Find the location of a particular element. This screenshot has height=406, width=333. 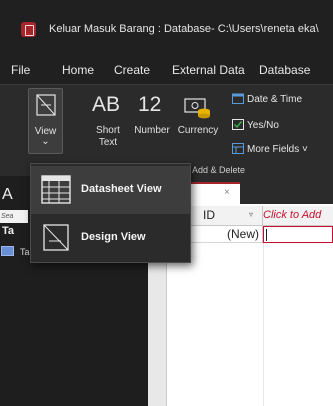

column-id-label: ID is located at coordinates (209, 215).